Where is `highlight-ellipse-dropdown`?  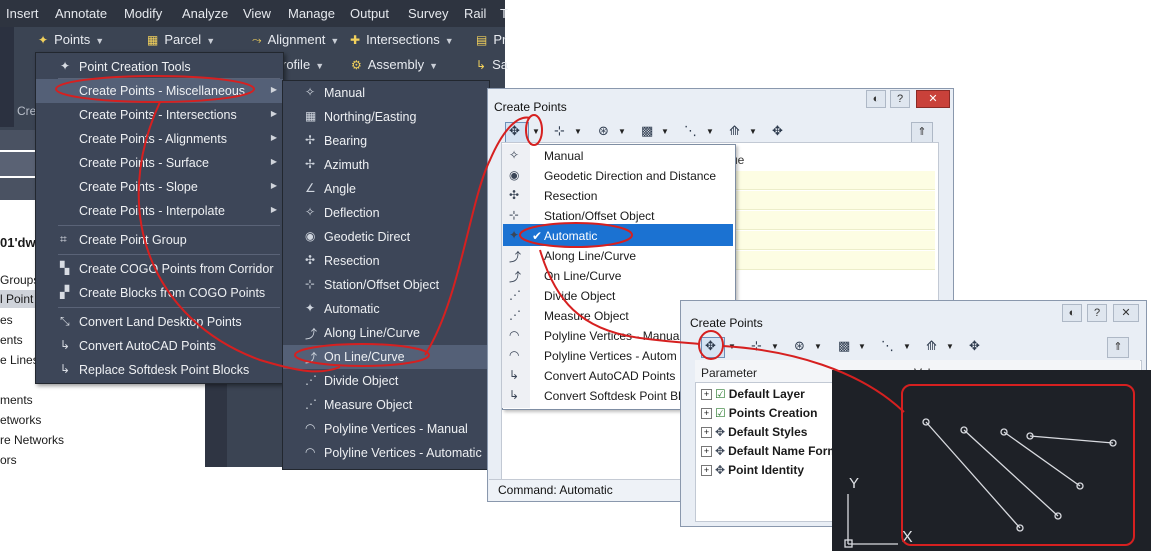
highlight-ellipse-dropdown is located at coordinates (534, 130).